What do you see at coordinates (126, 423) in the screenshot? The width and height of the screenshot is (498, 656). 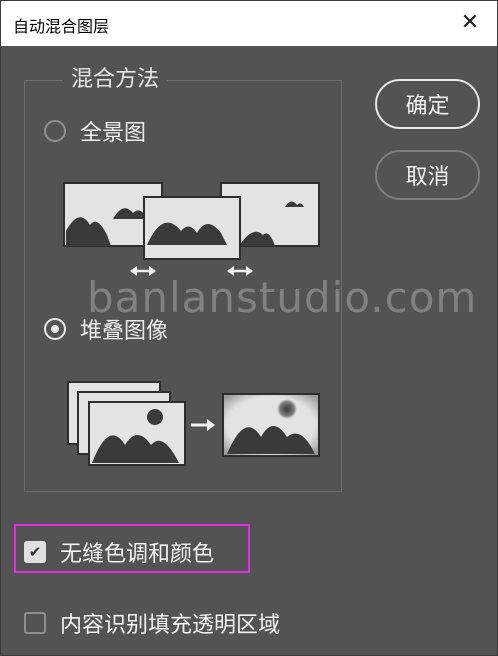 I see `stacked-frames` at bounding box center [126, 423].